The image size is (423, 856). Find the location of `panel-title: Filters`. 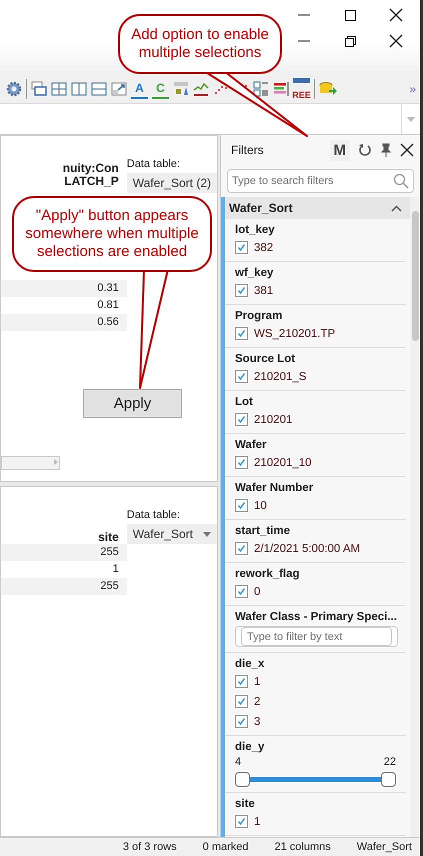

panel-title: Filters is located at coordinates (248, 150).